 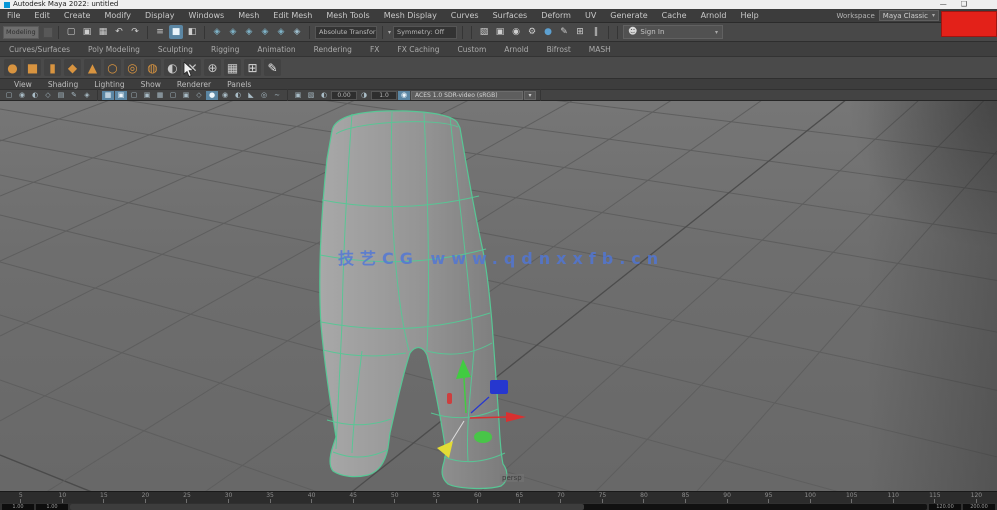 What do you see at coordinates (556, 15) in the screenshot?
I see `menu-item: Deform` at bounding box center [556, 15].